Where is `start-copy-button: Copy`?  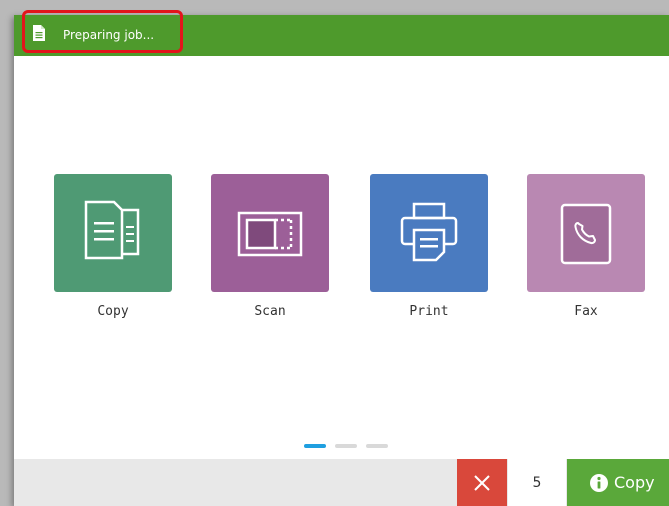 start-copy-button: Copy is located at coordinates (618, 482).